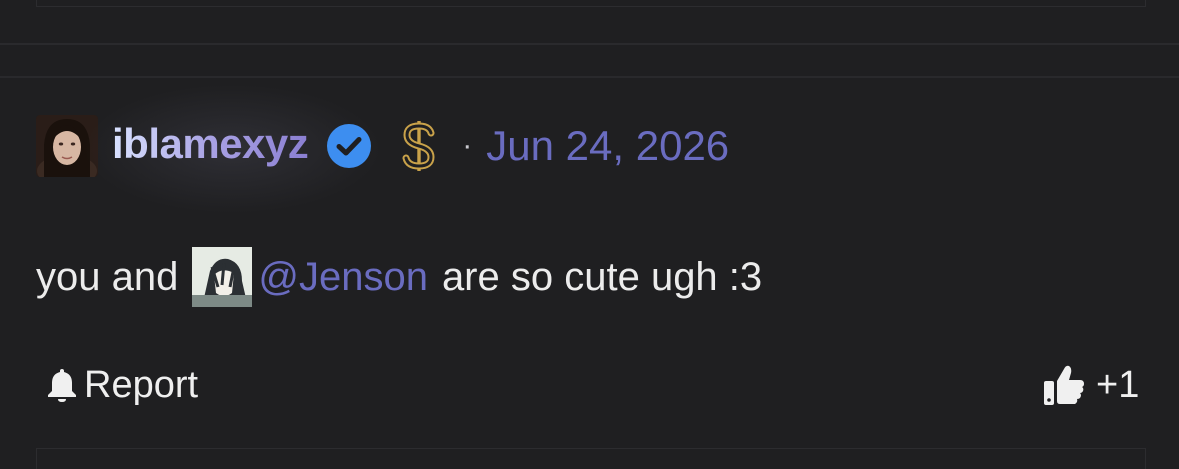  I want to click on avatar, so click(67, 146).